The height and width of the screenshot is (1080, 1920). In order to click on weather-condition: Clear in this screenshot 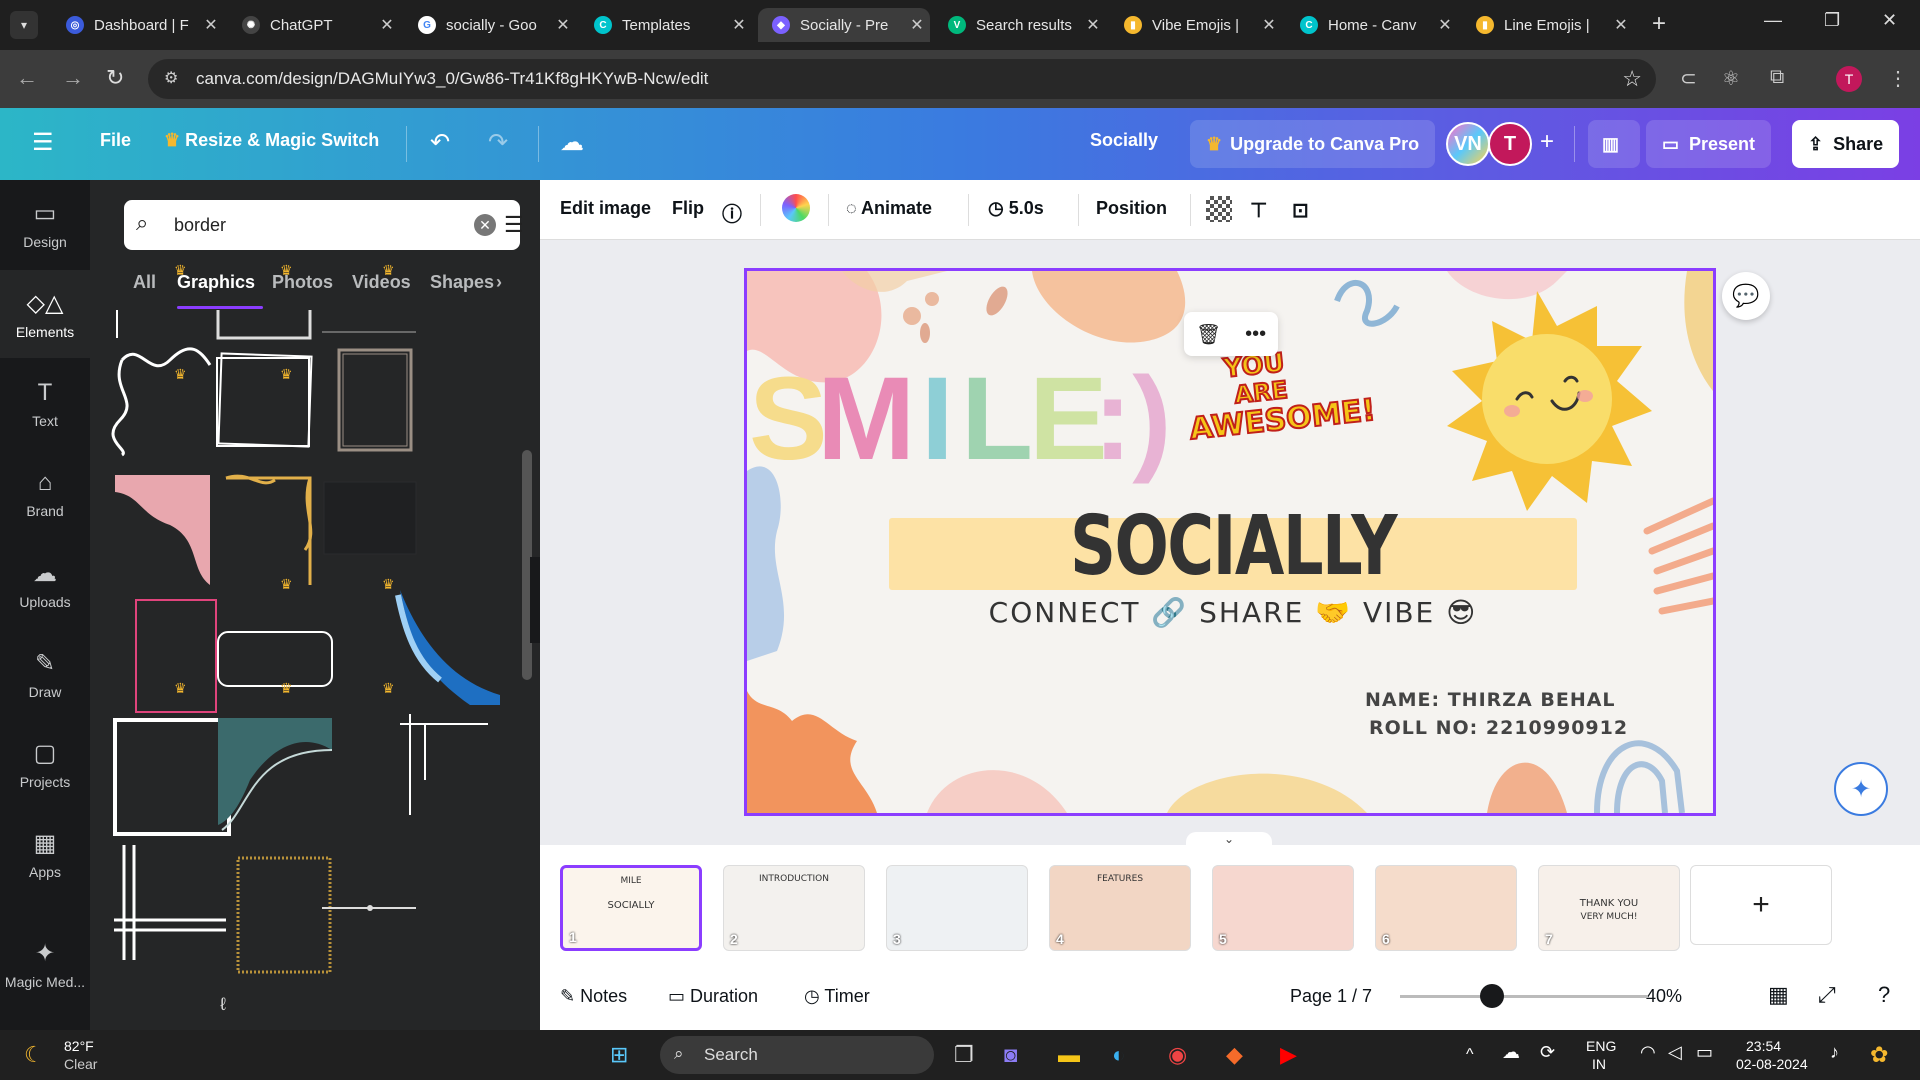, I will do `click(80, 1064)`.